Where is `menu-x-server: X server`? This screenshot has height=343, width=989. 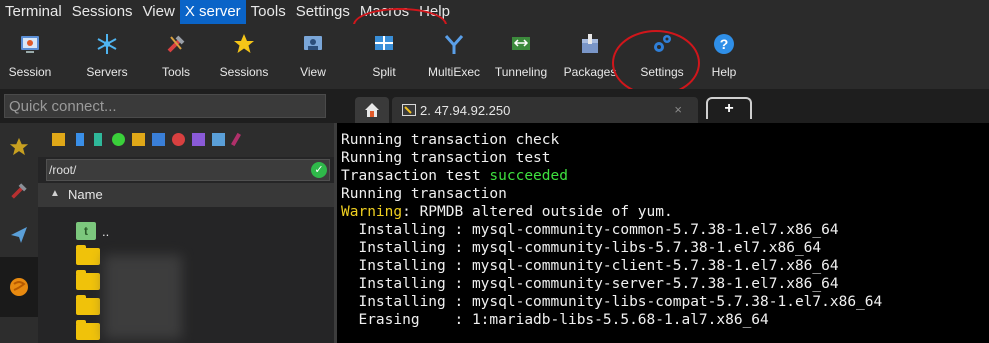
menu-x-server: X server is located at coordinates (212, 12).